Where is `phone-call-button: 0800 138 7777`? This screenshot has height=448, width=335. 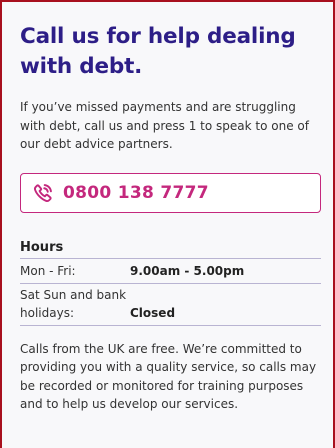 phone-call-button: 0800 138 7777 is located at coordinates (170, 192).